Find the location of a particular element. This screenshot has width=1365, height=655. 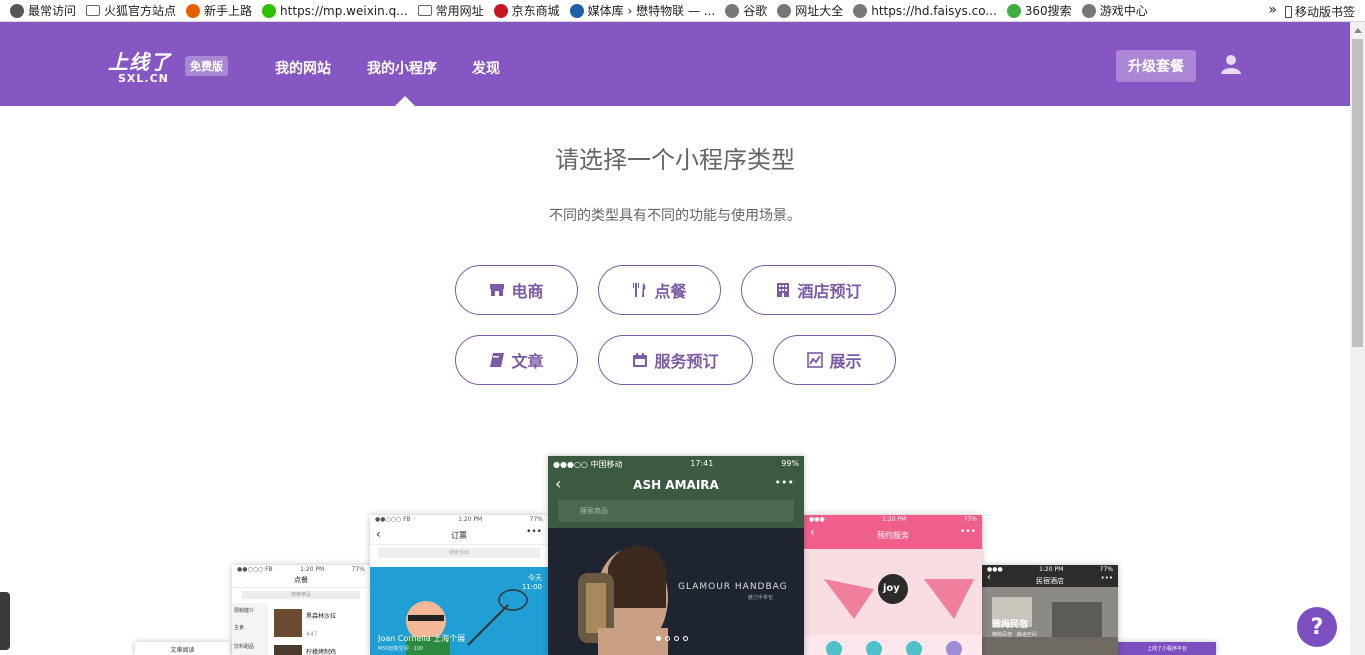

360-icon is located at coordinates (1013, 10).